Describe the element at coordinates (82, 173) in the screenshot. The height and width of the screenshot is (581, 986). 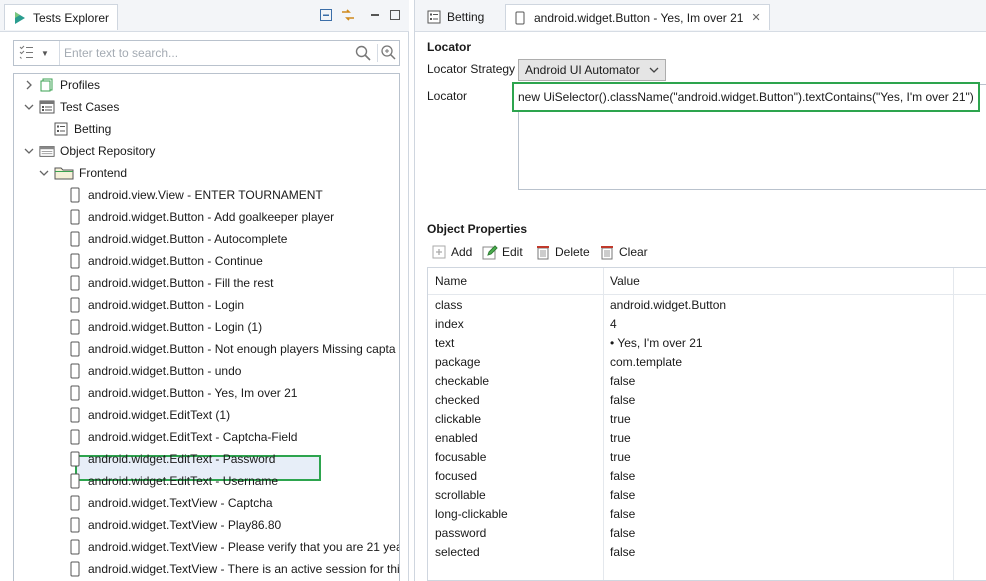
I see `tree-node-frontend: Frontend` at that location.